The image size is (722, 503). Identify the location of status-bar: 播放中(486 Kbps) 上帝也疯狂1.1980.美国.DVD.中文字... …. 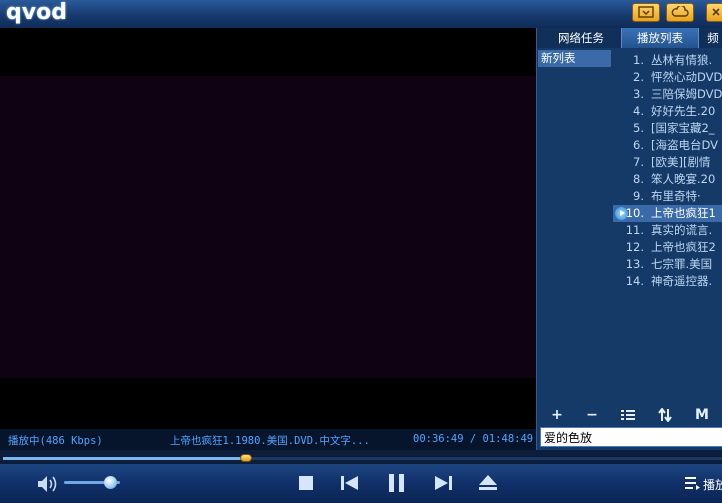
(268, 439).